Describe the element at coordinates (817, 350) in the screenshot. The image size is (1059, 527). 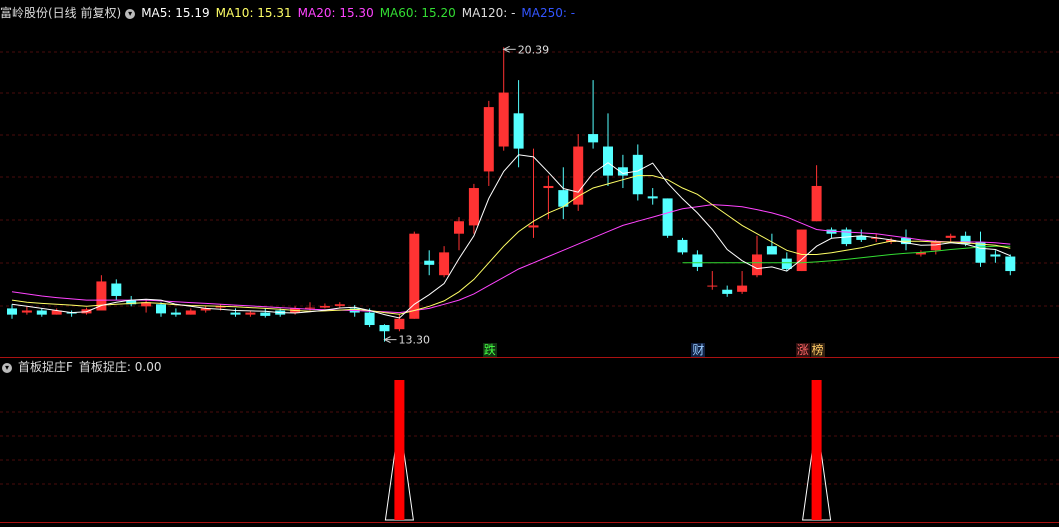
I see `event-marker: 榜` at that location.